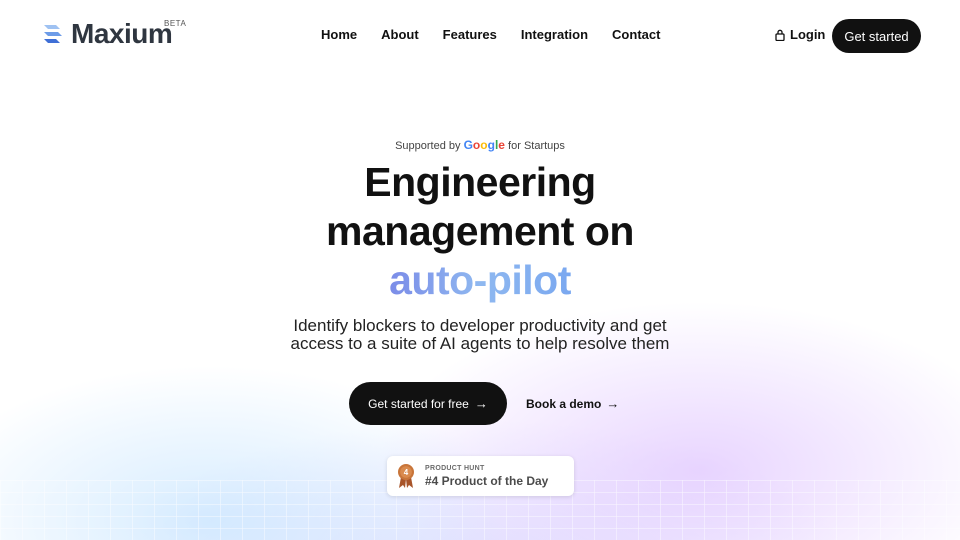 The height and width of the screenshot is (540, 960). What do you see at coordinates (122, 33) in the screenshot?
I see `brand-name: Maxium` at bounding box center [122, 33].